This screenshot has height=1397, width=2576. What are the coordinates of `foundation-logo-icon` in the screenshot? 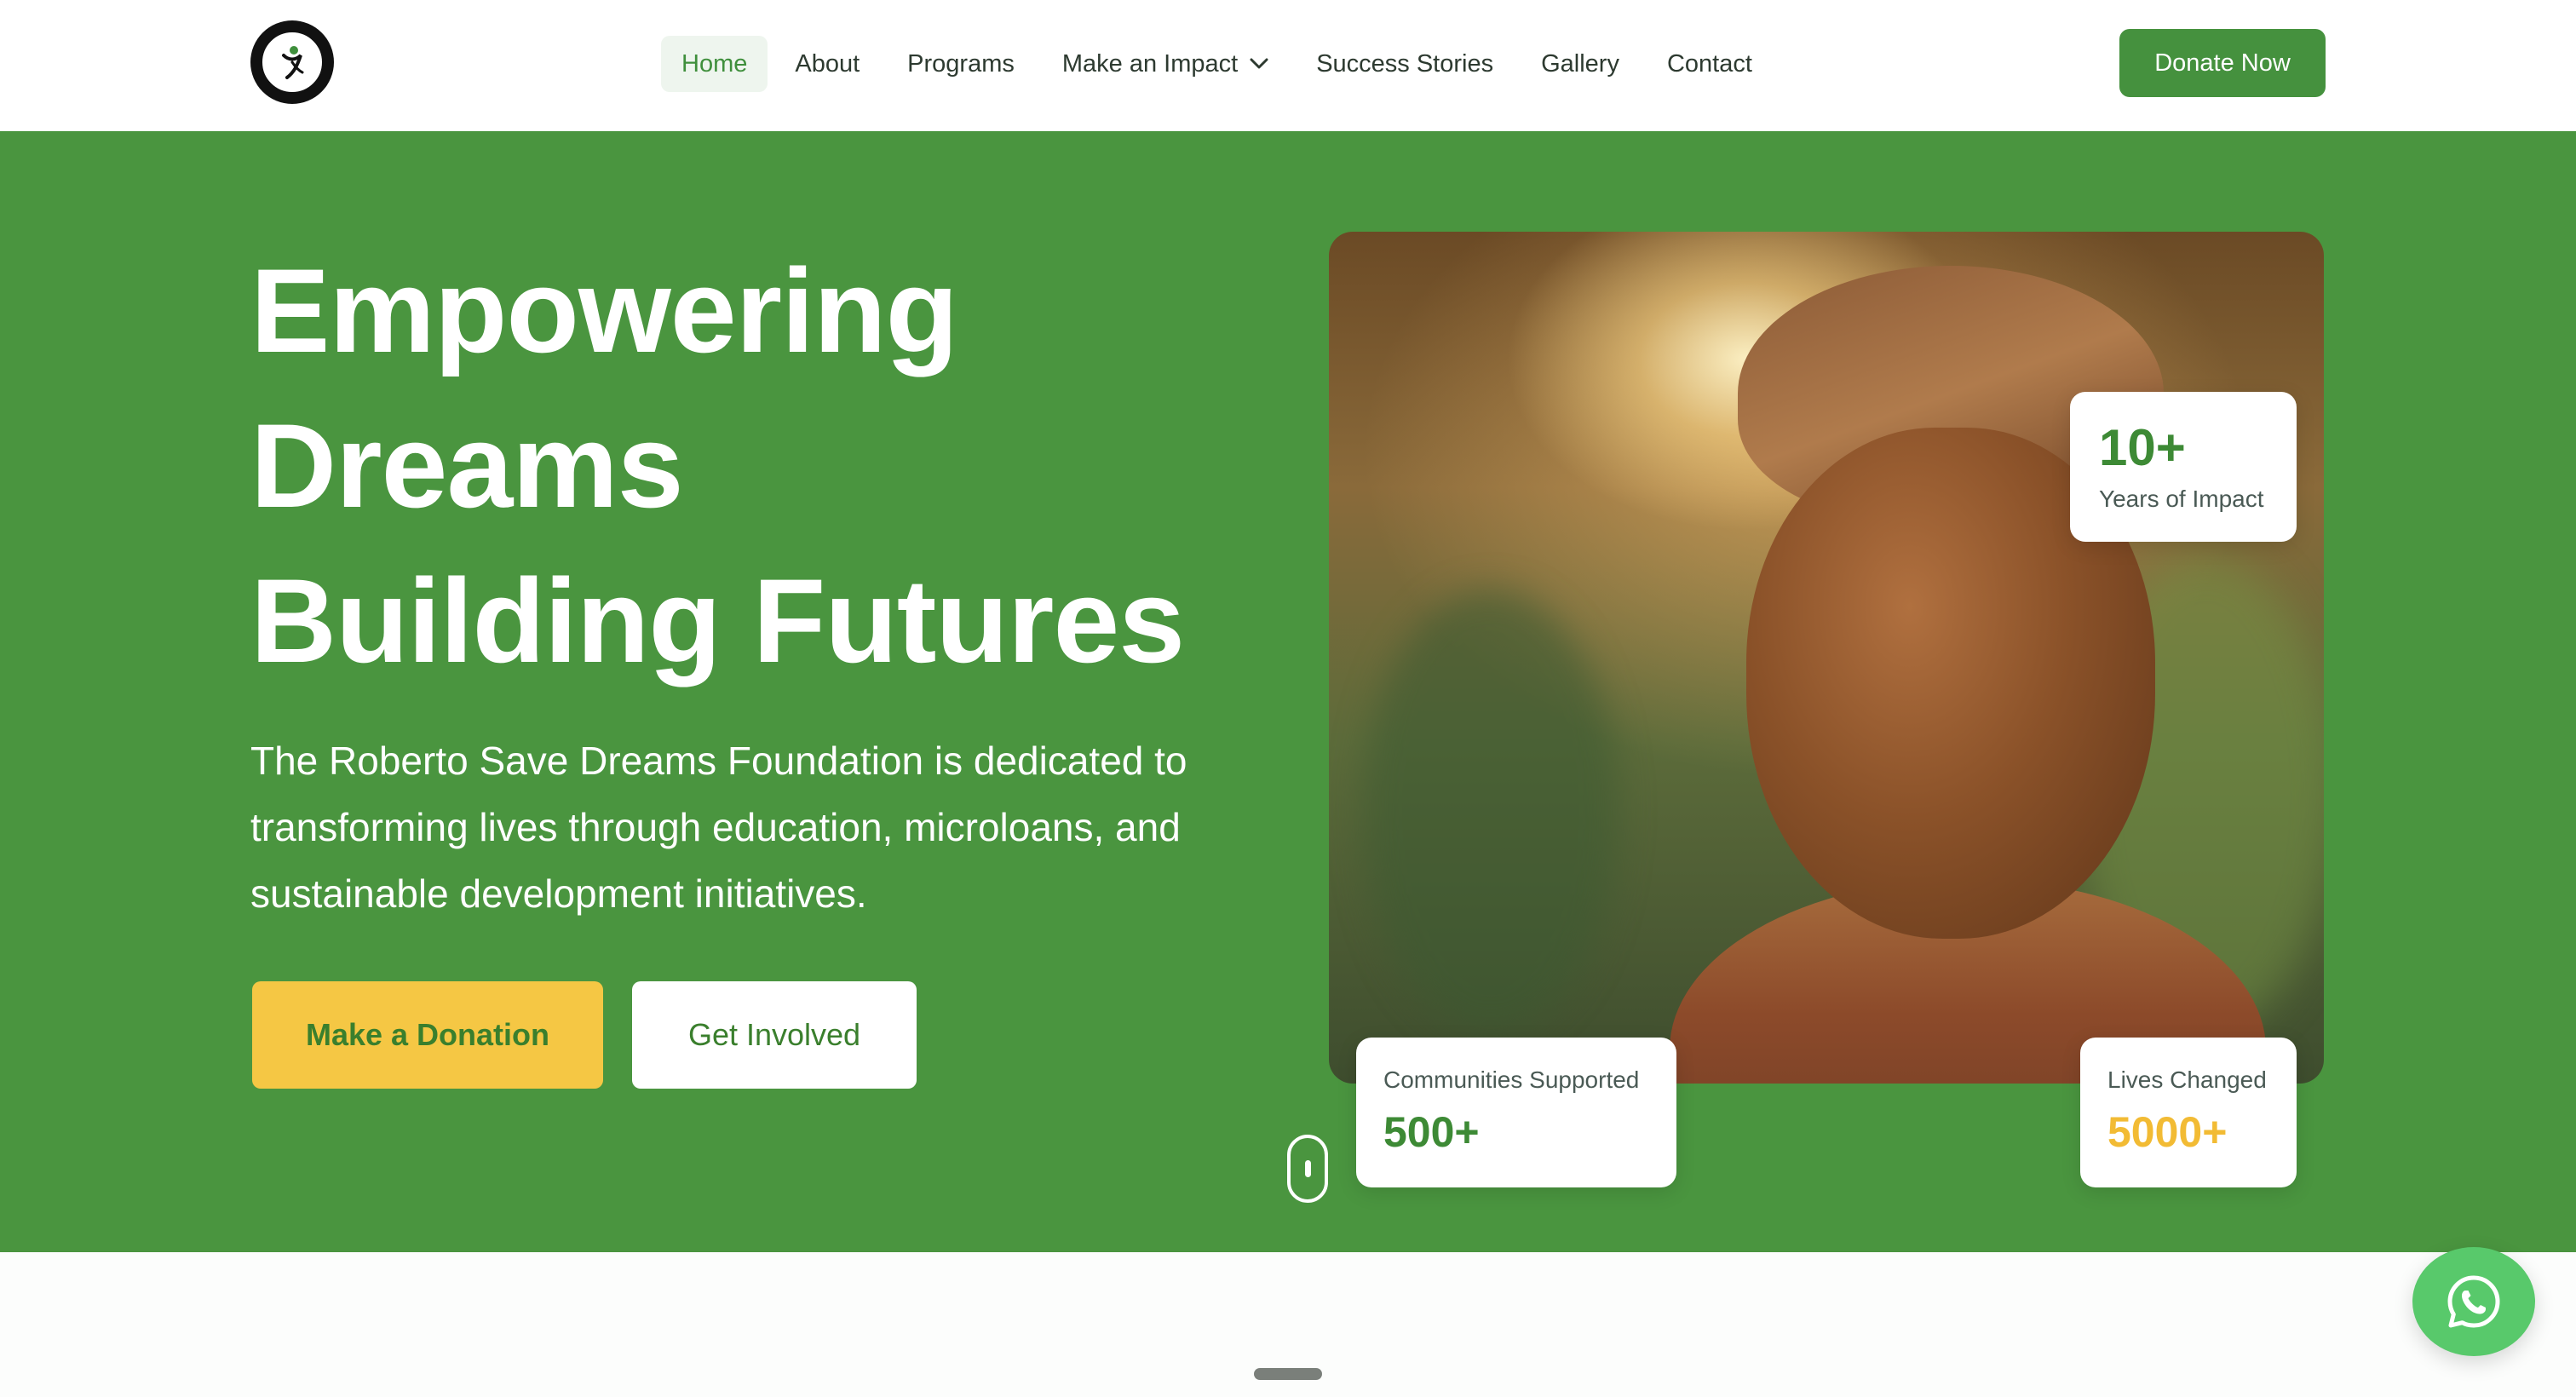 It's located at (292, 62).